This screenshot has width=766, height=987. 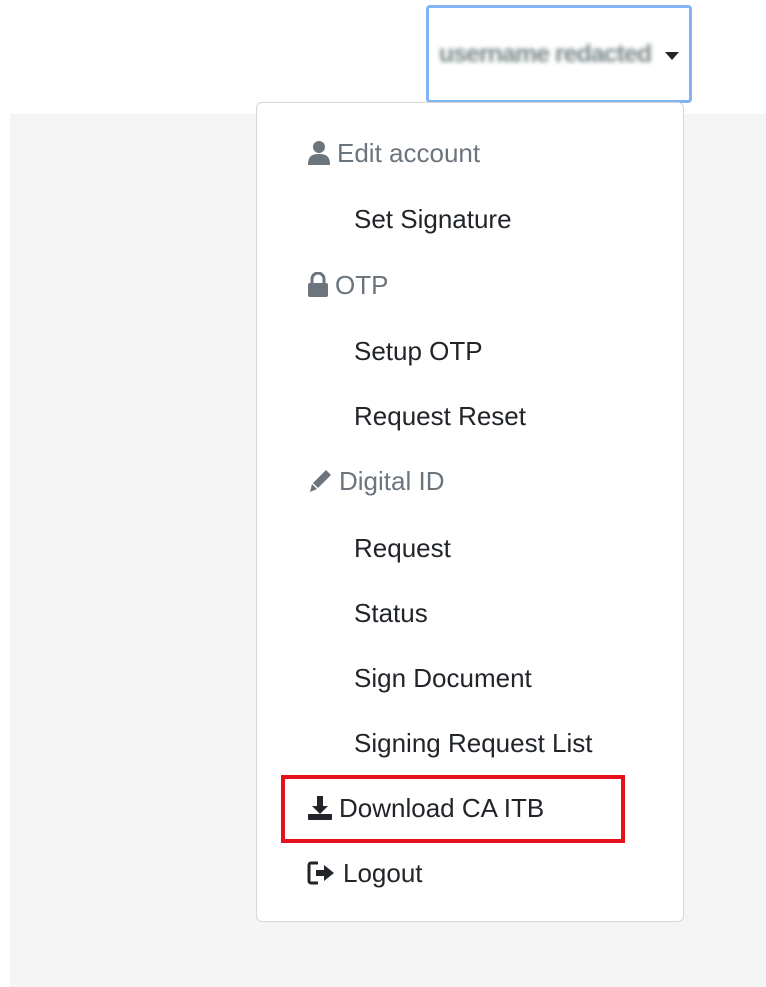 I want to click on menu-item-label: Download CA ITB, so click(x=442, y=807).